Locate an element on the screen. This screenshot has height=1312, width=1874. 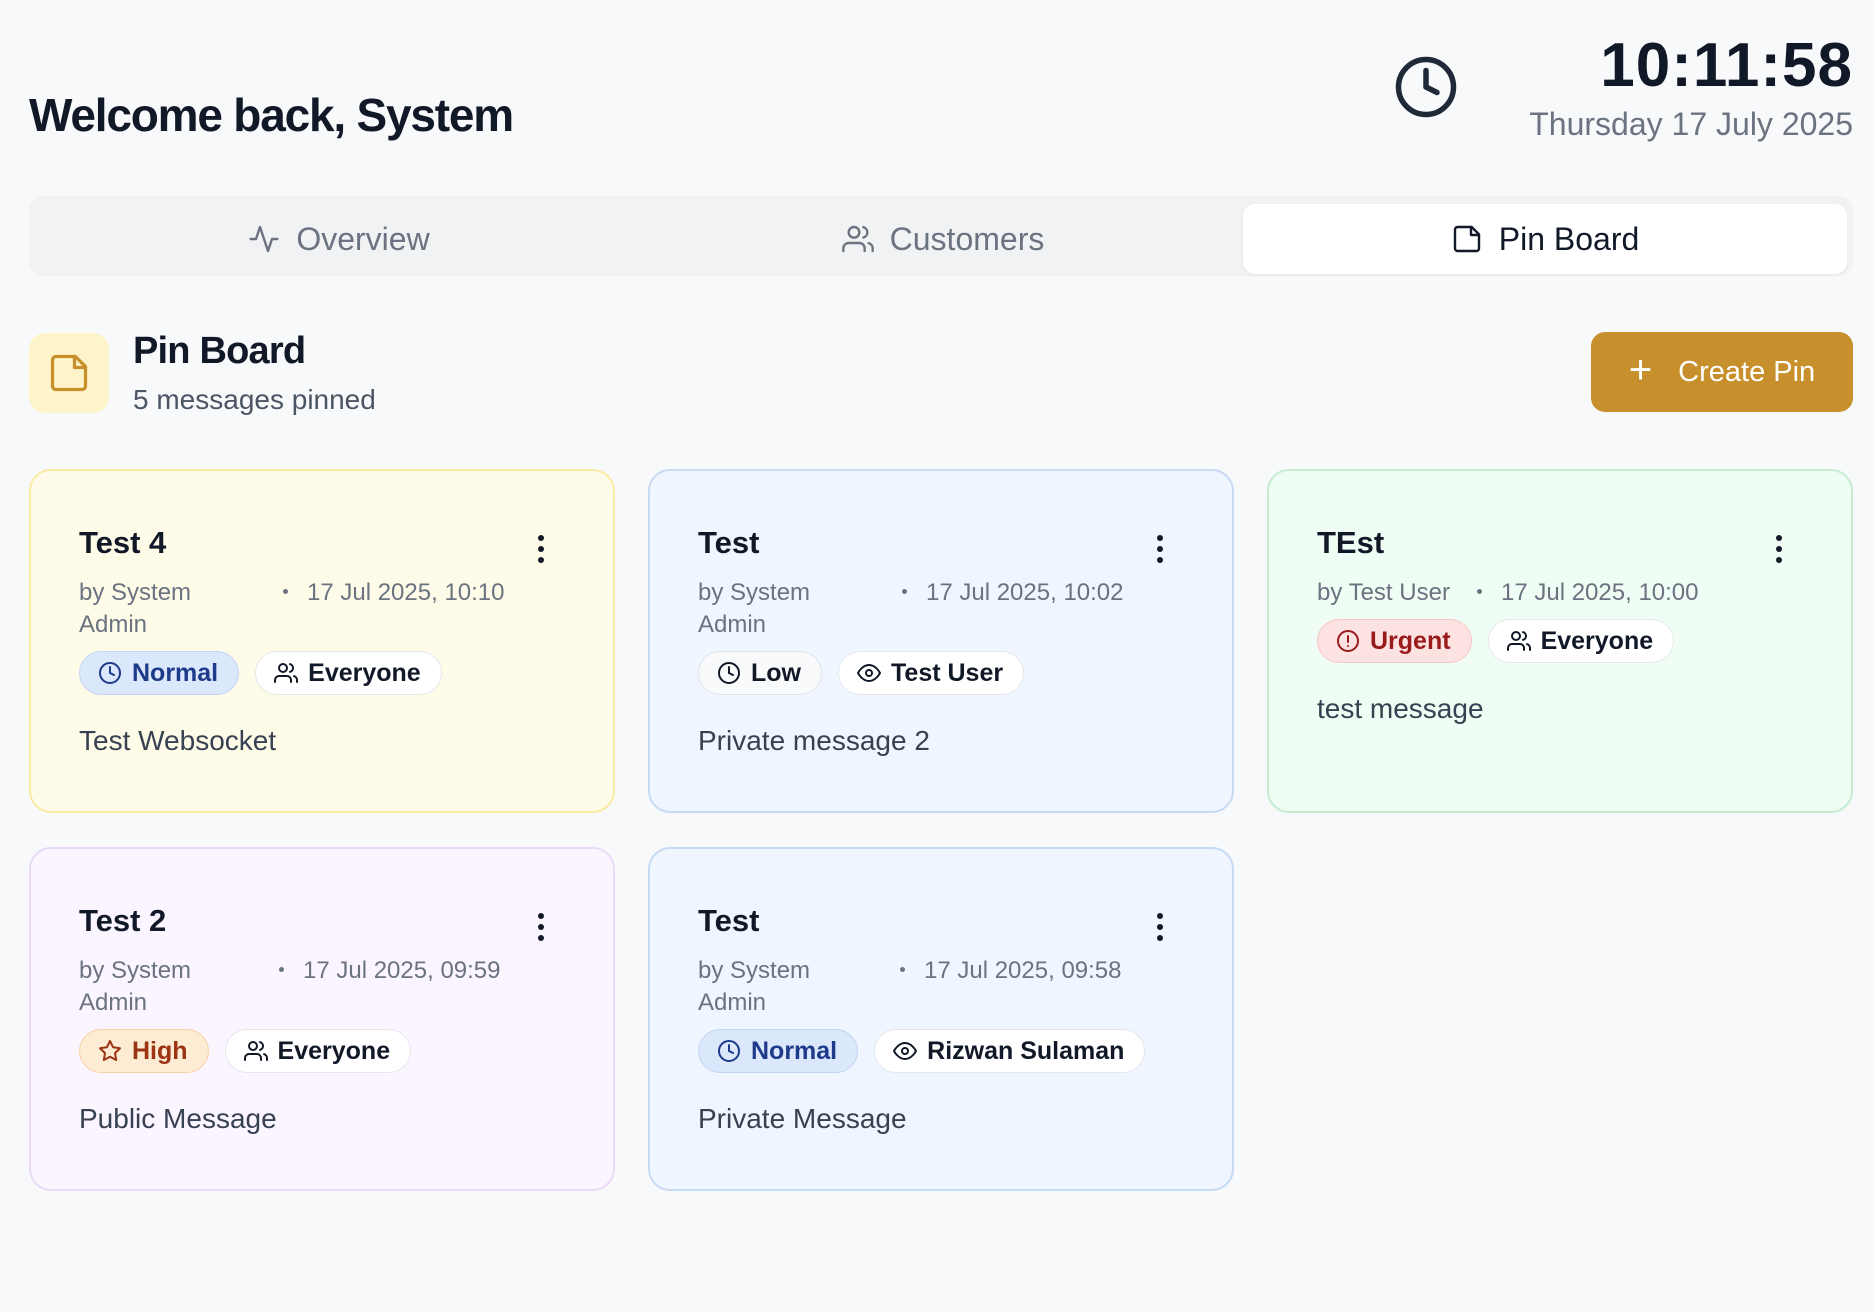
section-subtitle: 5 messages pinned is located at coordinates (254, 399).